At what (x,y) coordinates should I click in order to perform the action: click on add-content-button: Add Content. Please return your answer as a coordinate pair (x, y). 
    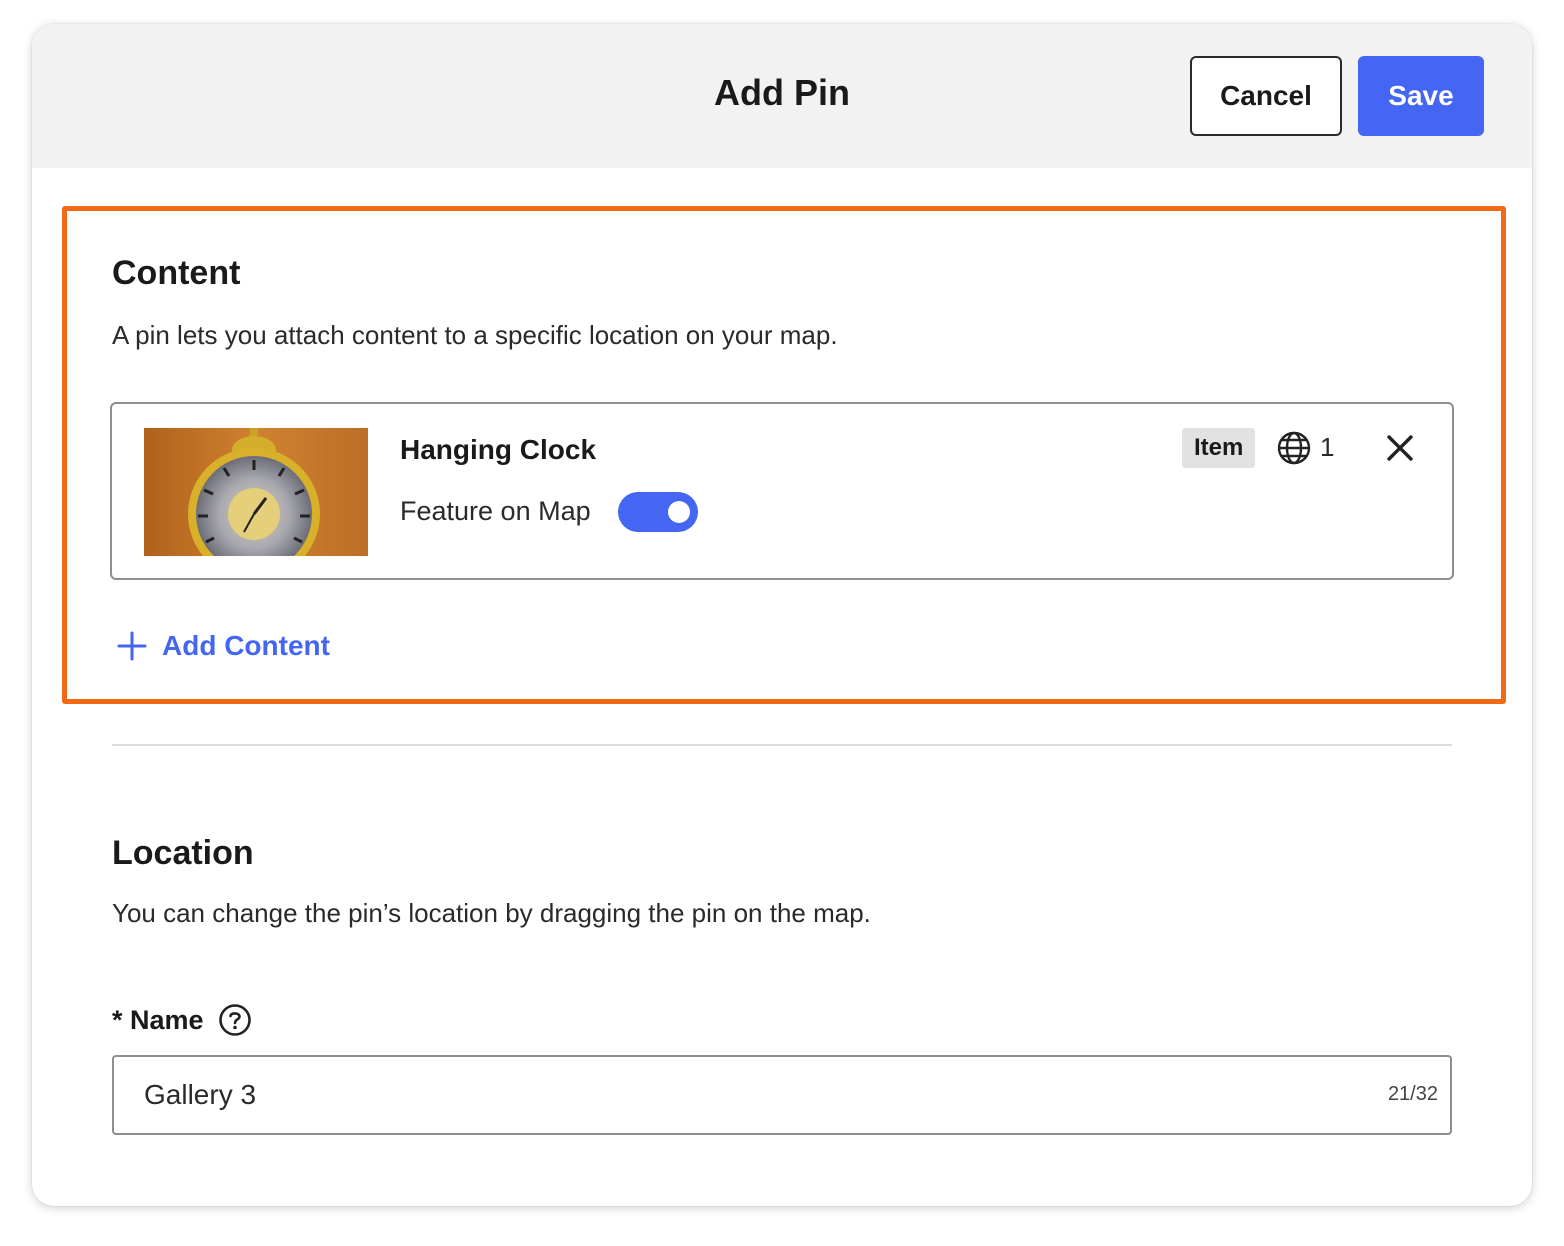
    Looking at the image, I should click on (223, 646).